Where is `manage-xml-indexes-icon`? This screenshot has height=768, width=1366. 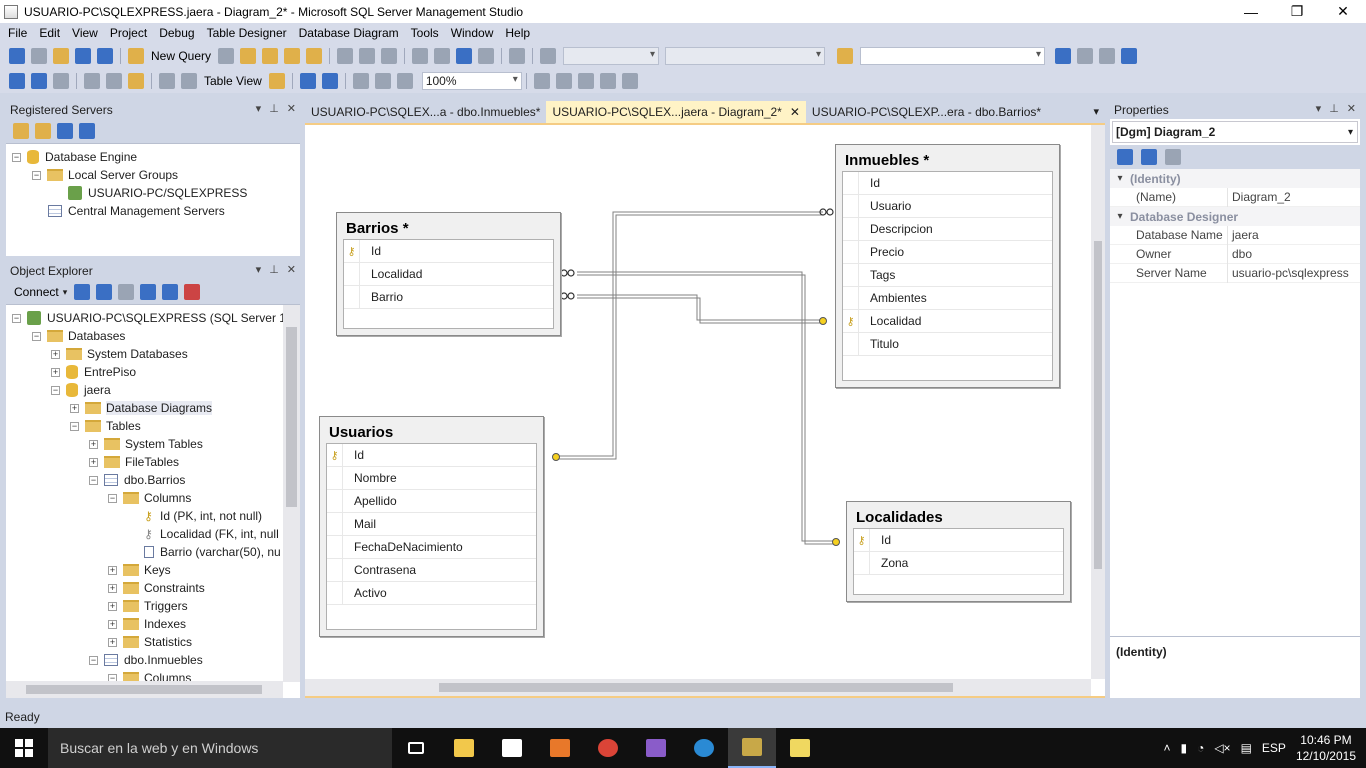
manage-xml-indexes-icon is located at coordinates (585, 80).